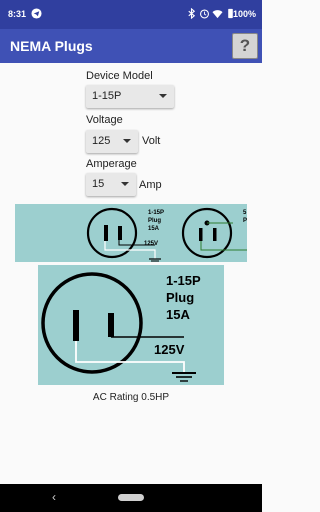 Image resolution: width=320 pixels, height=512 pixels. I want to click on amperage-label: Amperage, so click(111, 164).